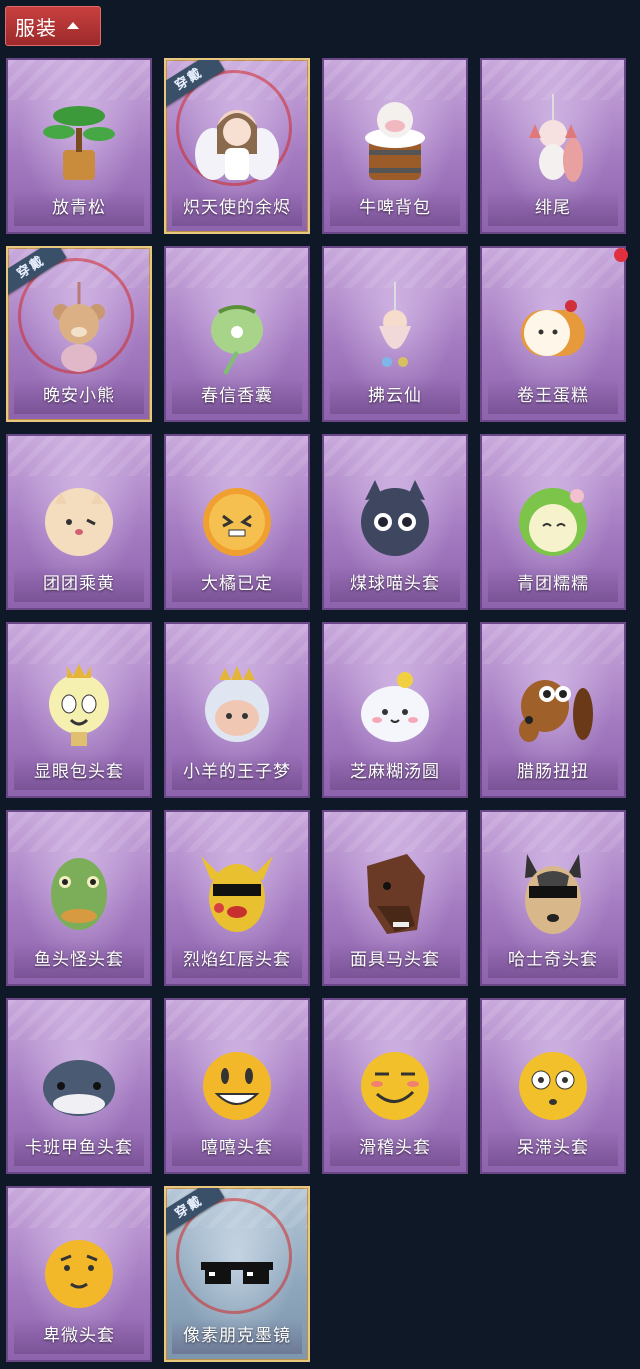  Describe the element at coordinates (237, 207) in the screenshot. I see `item-label: 炽天使的余烬` at that location.